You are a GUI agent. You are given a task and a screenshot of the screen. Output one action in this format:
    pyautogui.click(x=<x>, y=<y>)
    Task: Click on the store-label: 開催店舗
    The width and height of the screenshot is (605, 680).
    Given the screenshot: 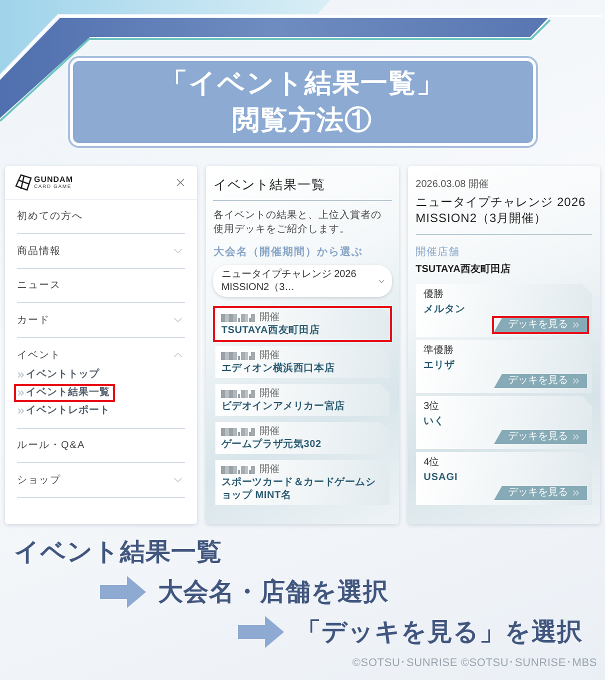 What is the action you would take?
    pyautogui.click(x=438, y=252)
    